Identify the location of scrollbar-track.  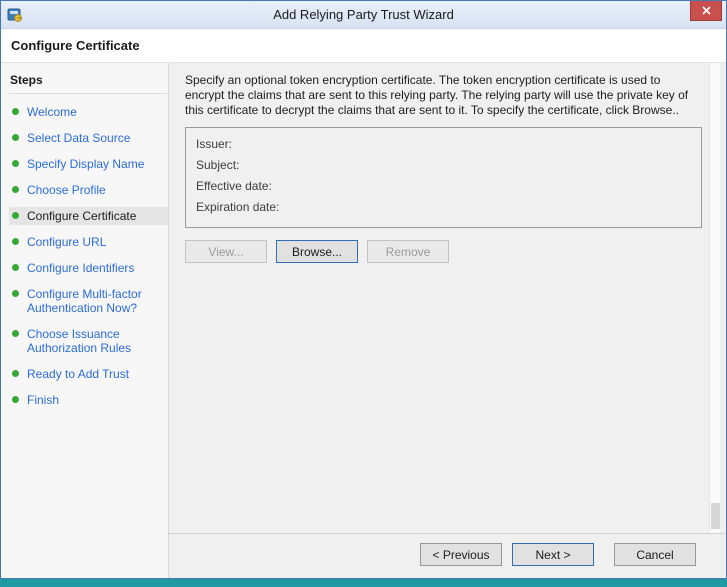
(714, 298).